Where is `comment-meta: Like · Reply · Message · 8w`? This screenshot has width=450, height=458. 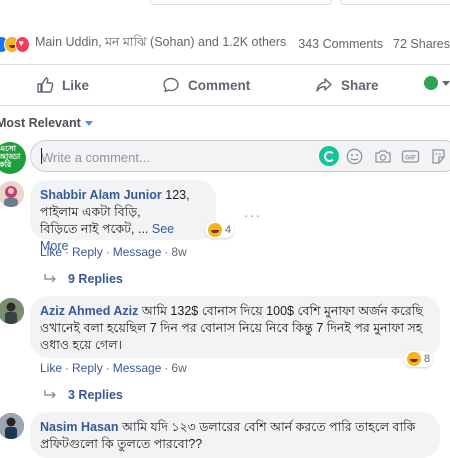 comment-meta: Like · Reply · Message · 8w is located at coordinates (113, 252).